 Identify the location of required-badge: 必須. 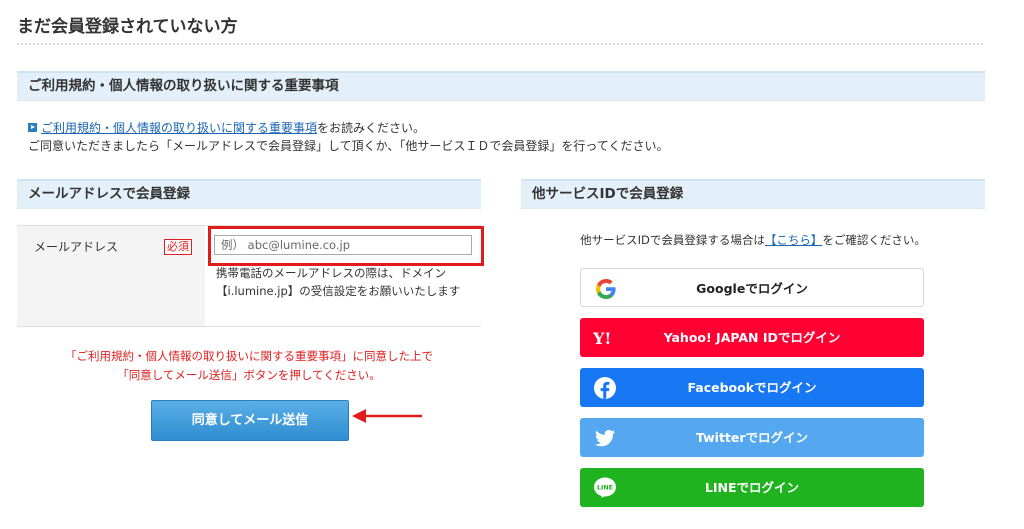
(178, 247).